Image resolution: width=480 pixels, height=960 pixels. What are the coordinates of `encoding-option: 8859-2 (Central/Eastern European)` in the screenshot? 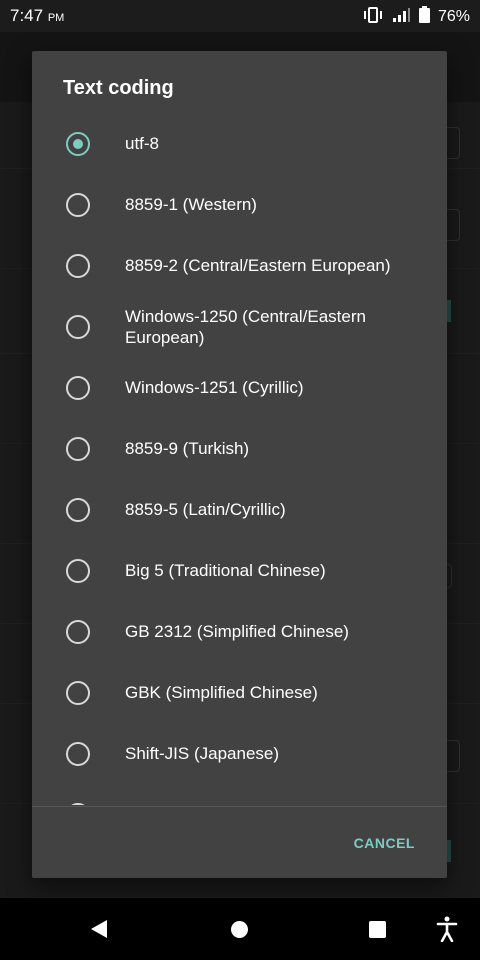 It's located at (239, 265).